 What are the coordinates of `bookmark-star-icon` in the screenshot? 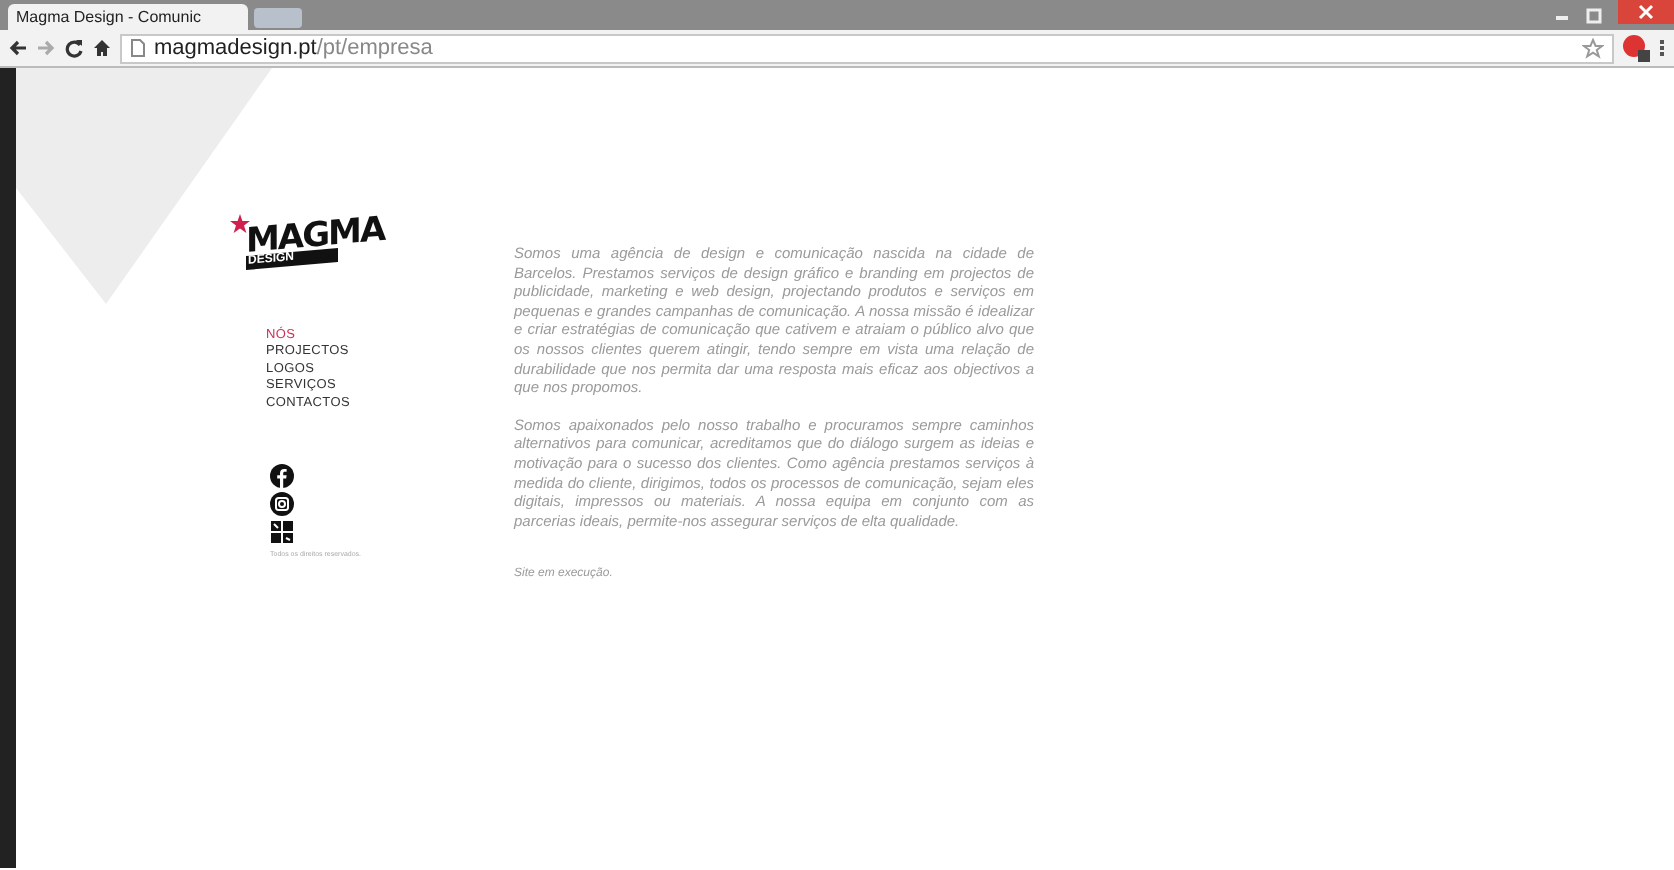 It's located at (1593, 48).